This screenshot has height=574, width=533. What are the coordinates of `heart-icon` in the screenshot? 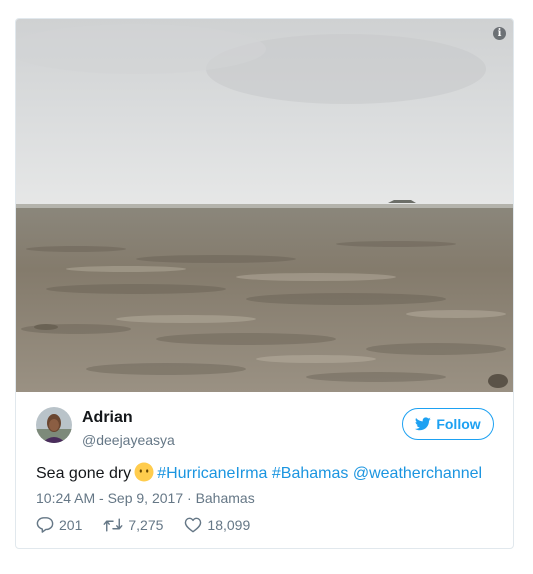 It's located at (193, 524).